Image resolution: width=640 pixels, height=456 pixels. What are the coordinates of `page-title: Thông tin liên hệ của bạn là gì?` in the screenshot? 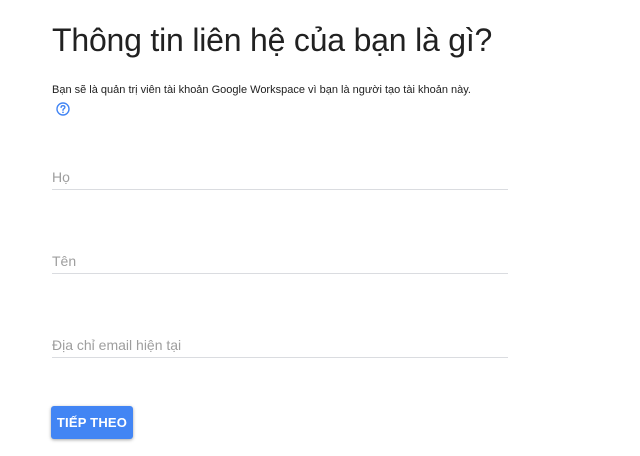 It's located at (272, 40).